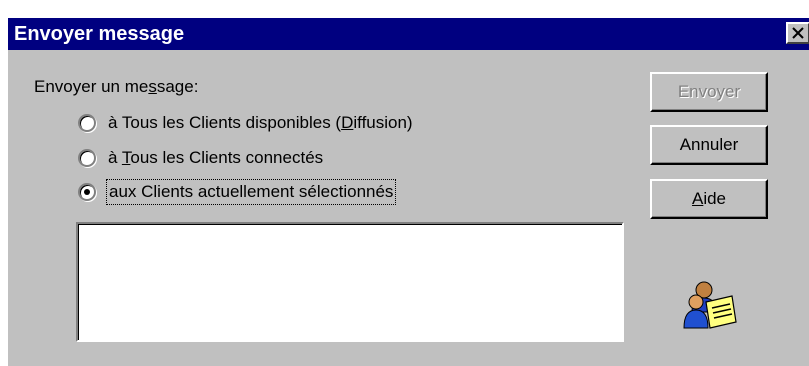 The height and width of the screenshot is (366, 809). I want to click on users-message-icon, so click(710, 306).